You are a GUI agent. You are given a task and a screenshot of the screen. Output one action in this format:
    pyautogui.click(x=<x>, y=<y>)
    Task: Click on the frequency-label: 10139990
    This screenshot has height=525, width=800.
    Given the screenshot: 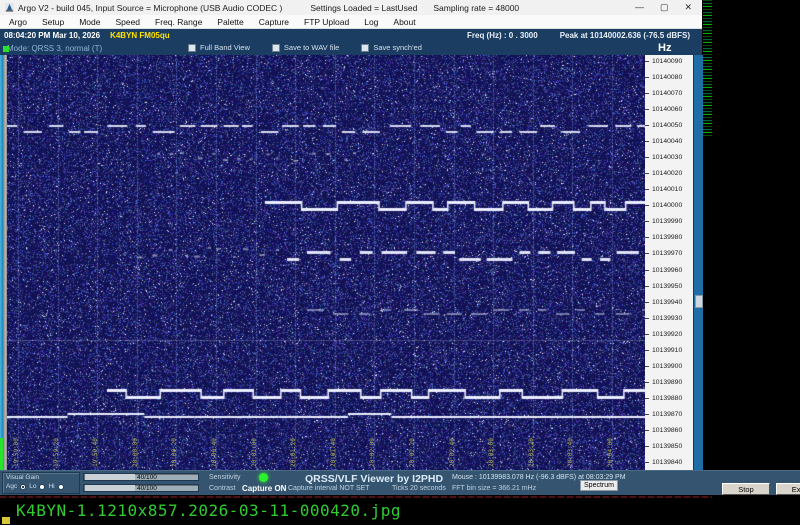 What is the action you would take?
    pyautogui.click(x=667, y=222)
    